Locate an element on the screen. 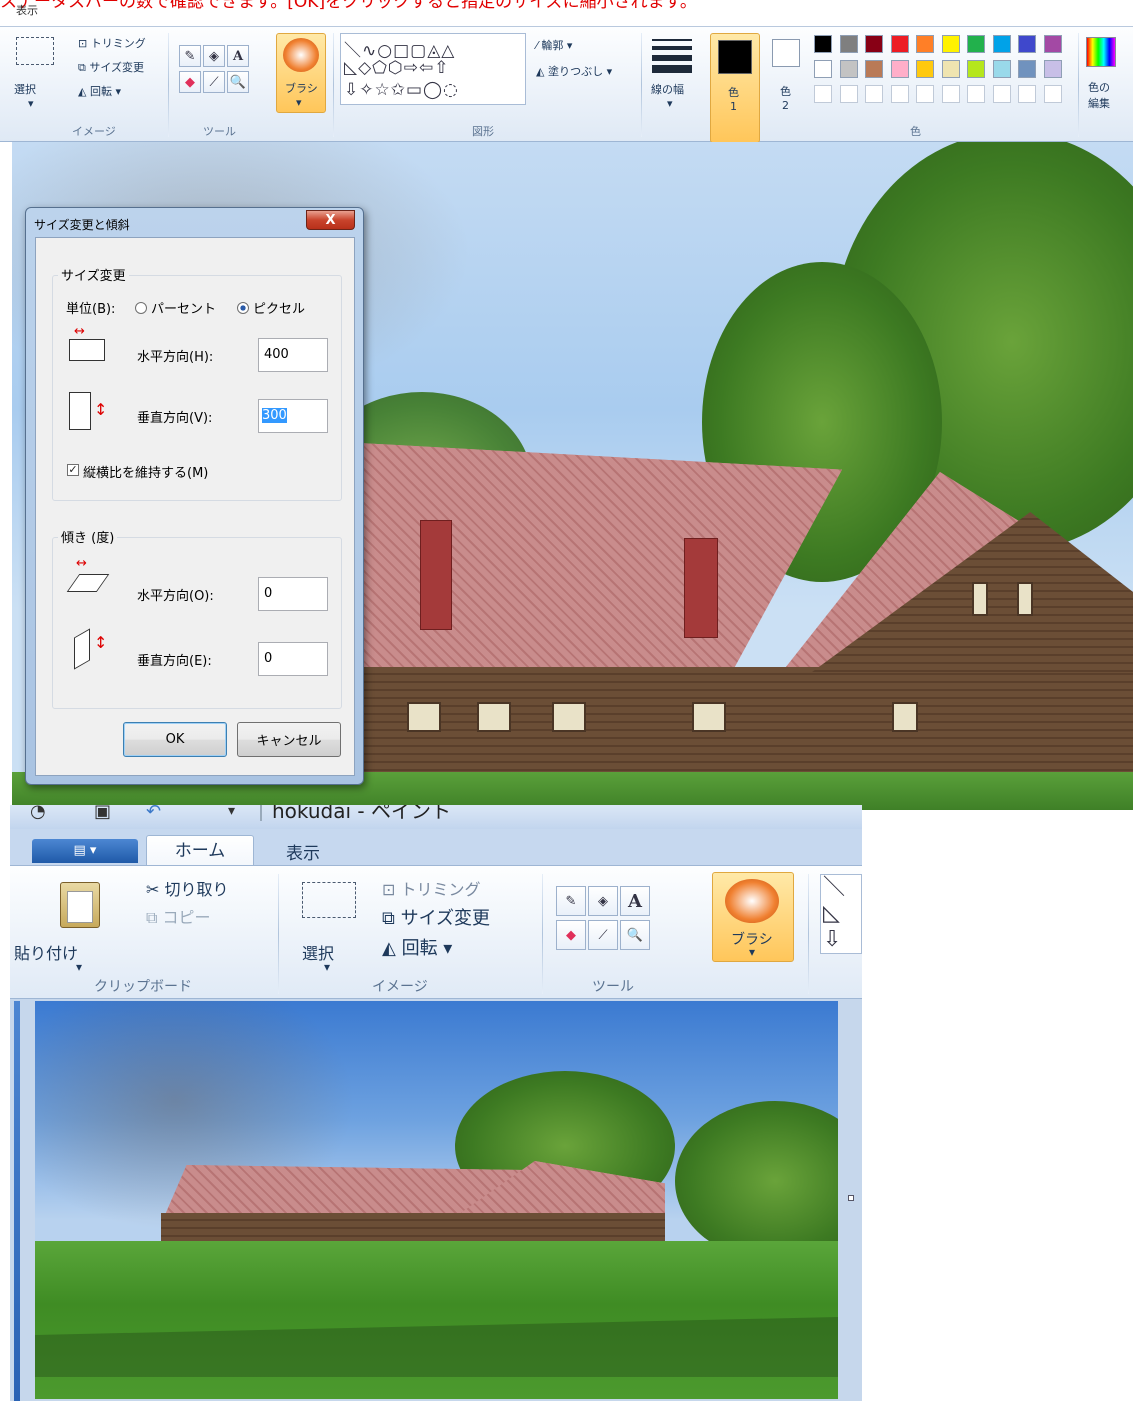 The width and height of the screenshot is (1133, 1401). shape-icons-row2: ◺◇⬠⬡⇨⇦⇧ is located at coordinates (397, 68).